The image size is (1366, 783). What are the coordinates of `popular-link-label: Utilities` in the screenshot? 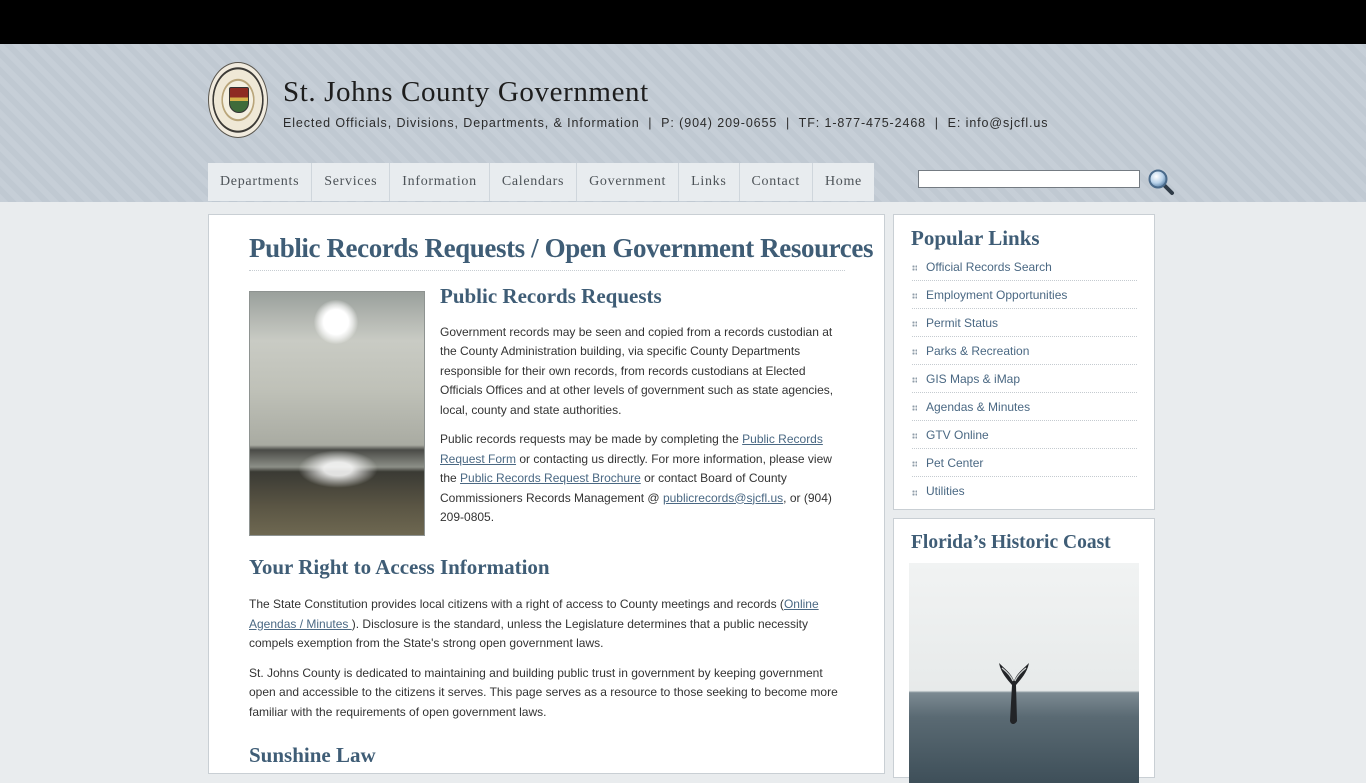 It's located at (945, 491).